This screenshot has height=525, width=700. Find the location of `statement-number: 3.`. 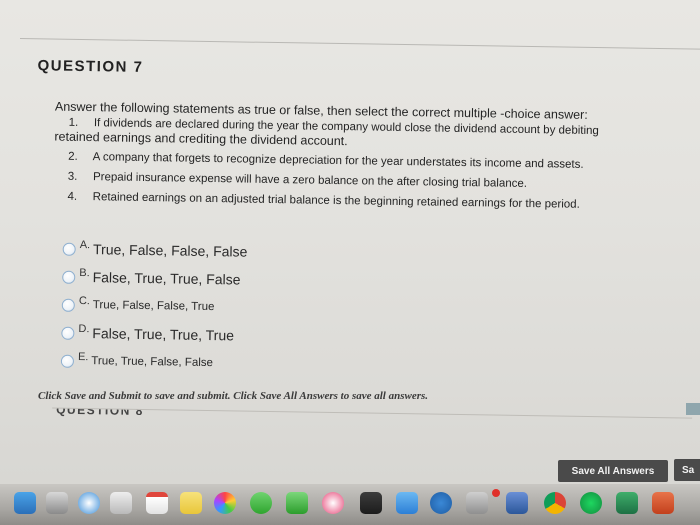

statement-number: 3. is located at coordinates (72, 176).